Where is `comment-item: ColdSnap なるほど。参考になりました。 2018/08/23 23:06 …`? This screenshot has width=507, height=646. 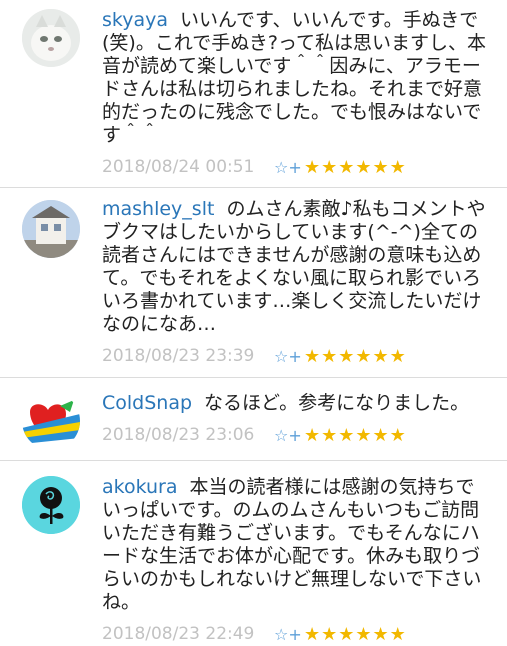
comment-item: ColdSnap なるほど。参考になりました。 2018/08/23 23:06 … is located at coordinates (253, 421).